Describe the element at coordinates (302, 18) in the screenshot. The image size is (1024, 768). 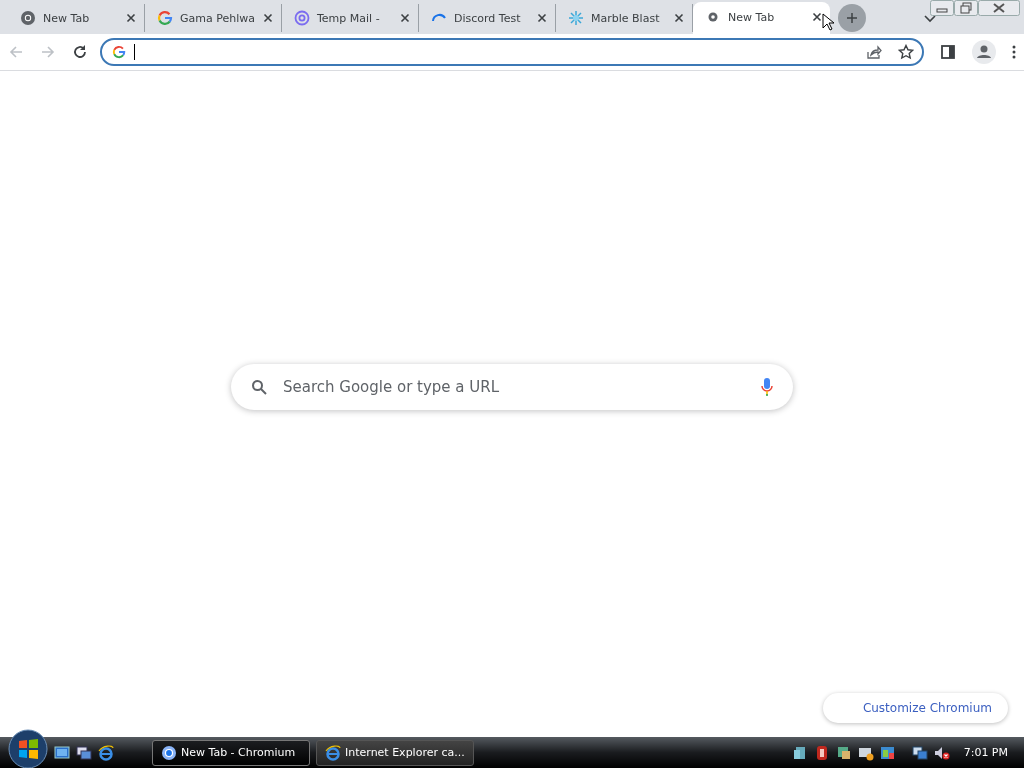
I see `at-sign-icon` at that location.